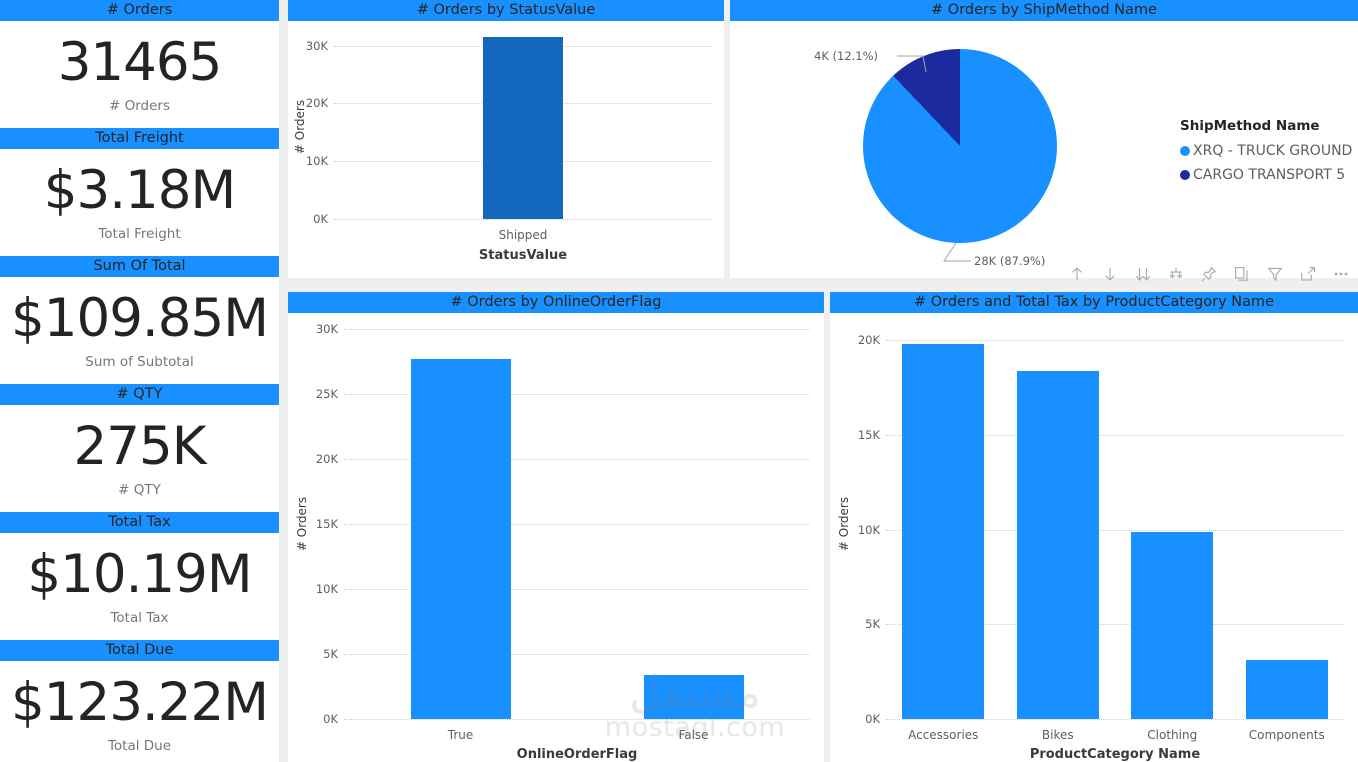  What do you see at coordinates (139, 617) in the screenshot?
I see `kpi-label-total-tax: Total Tax` at bounding box center [139, 617].